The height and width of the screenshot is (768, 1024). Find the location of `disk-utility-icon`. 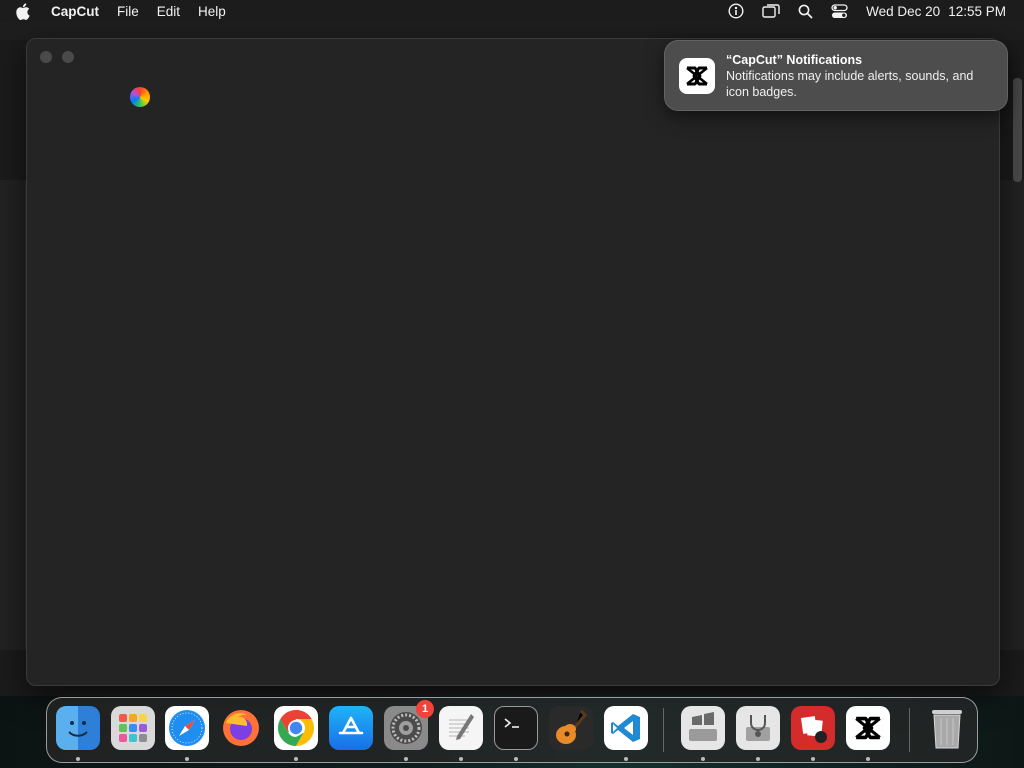

disk-utility-icon is located at coordinates (758, 728).